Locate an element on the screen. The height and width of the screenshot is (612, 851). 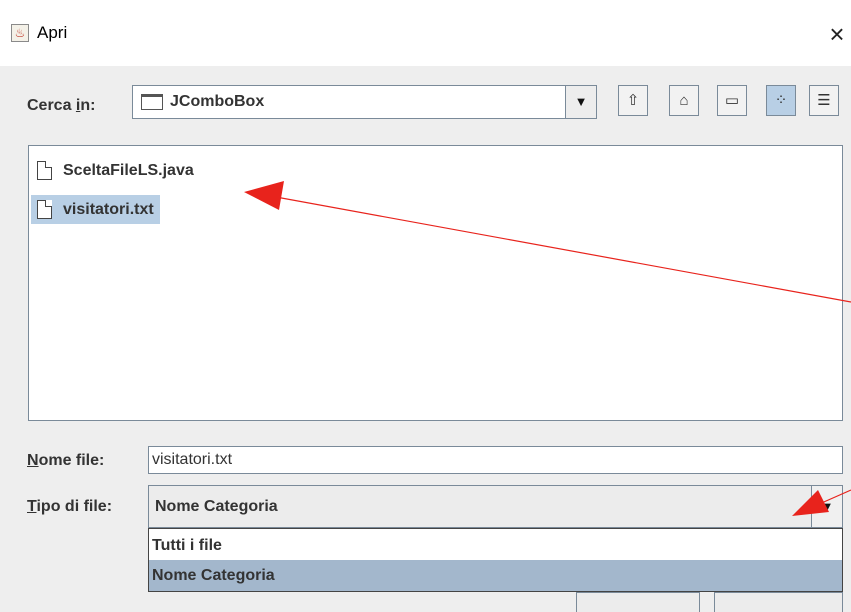
annotation-arrow-line is located at coordinates (563, 249).